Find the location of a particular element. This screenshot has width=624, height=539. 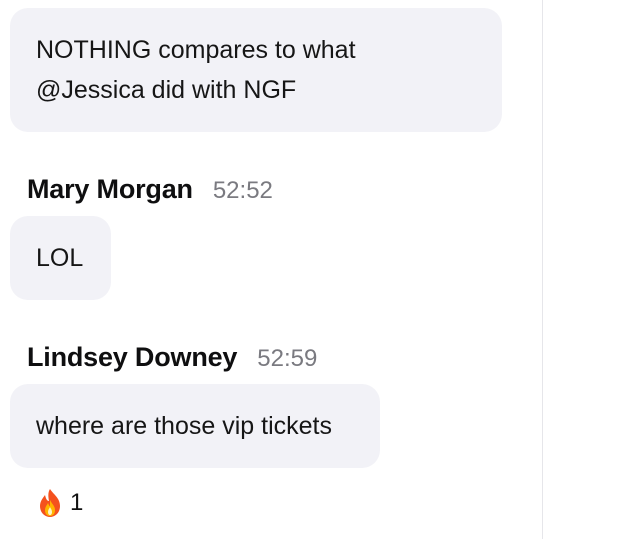

message-text: LOL is located at coordinates (60, 258).